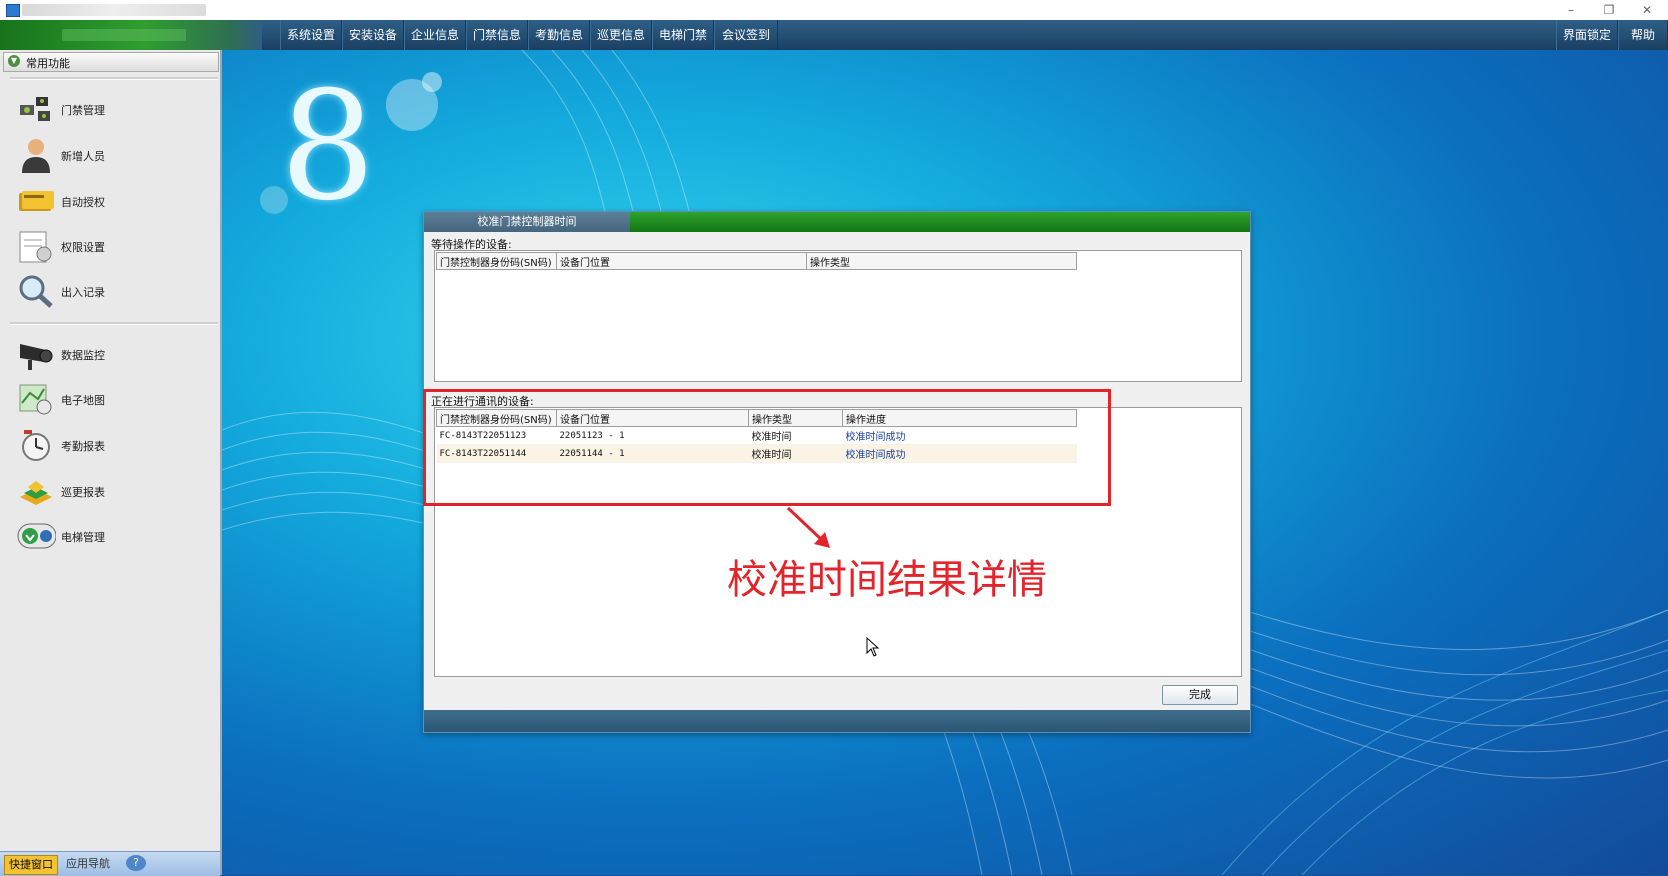 Image resolution: width=1668 pixels, height=876 pixels. I want to click on sidebar-item-label: 自动授权, so click(83, 202).